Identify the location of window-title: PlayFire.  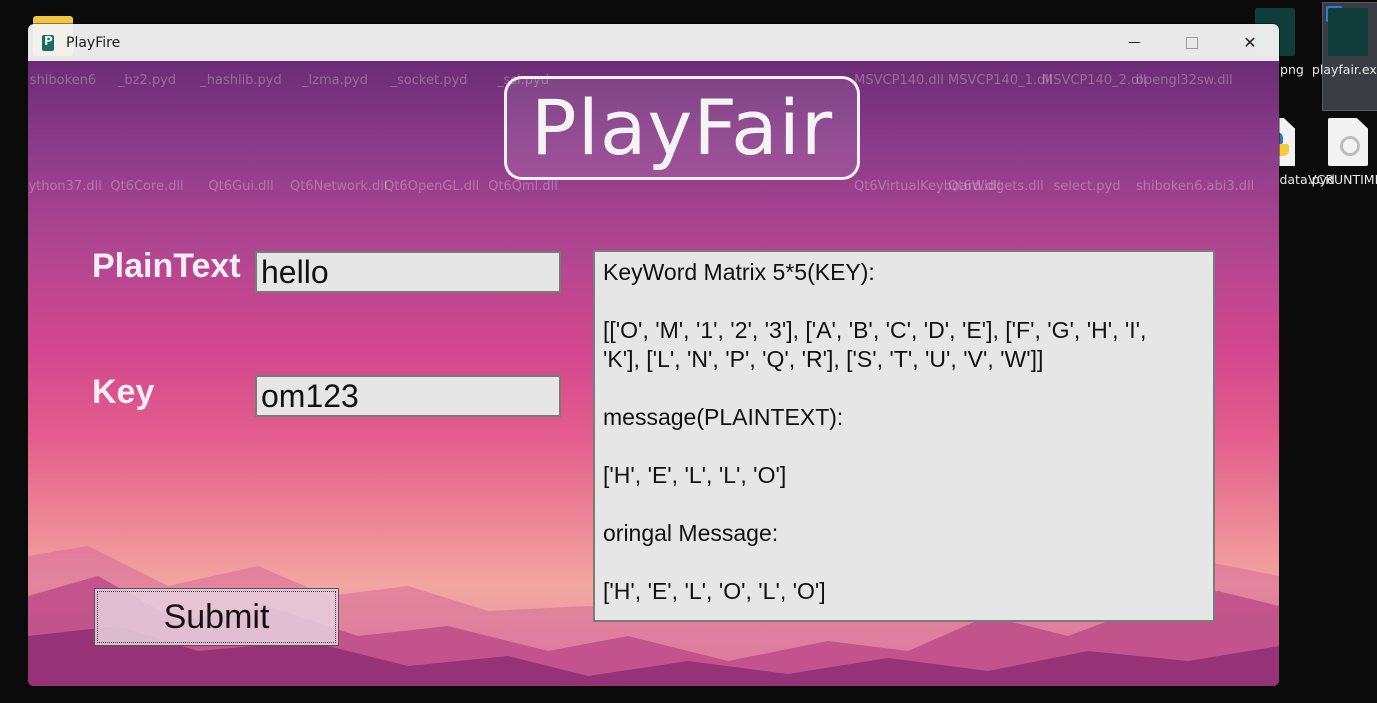
(93, 42).